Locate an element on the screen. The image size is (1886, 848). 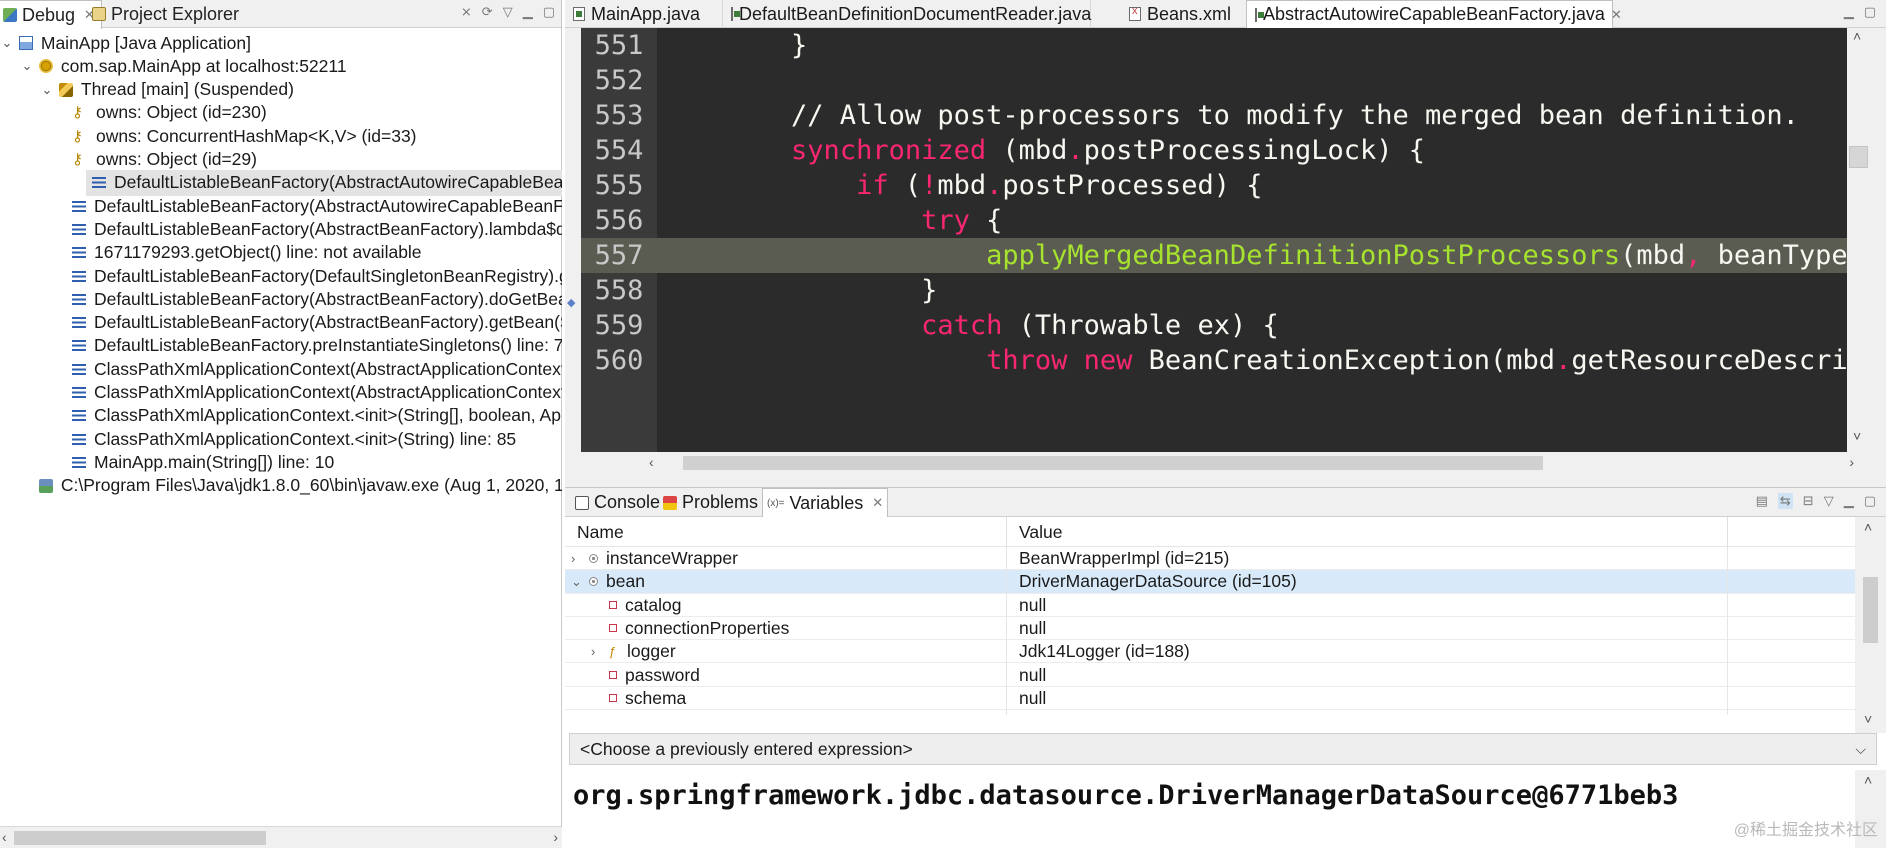
column-header-value: Value is located at coordinates (1037, 532).